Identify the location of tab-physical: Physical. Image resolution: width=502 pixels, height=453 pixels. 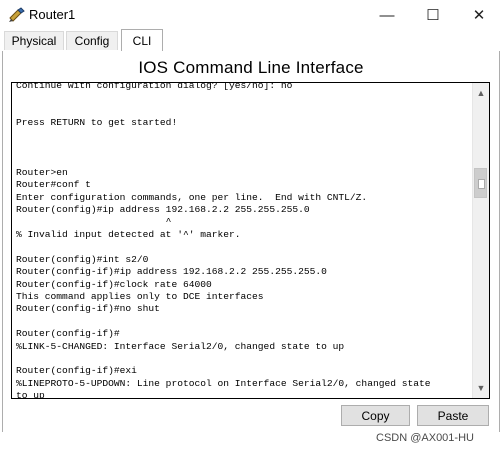
(34, 40).